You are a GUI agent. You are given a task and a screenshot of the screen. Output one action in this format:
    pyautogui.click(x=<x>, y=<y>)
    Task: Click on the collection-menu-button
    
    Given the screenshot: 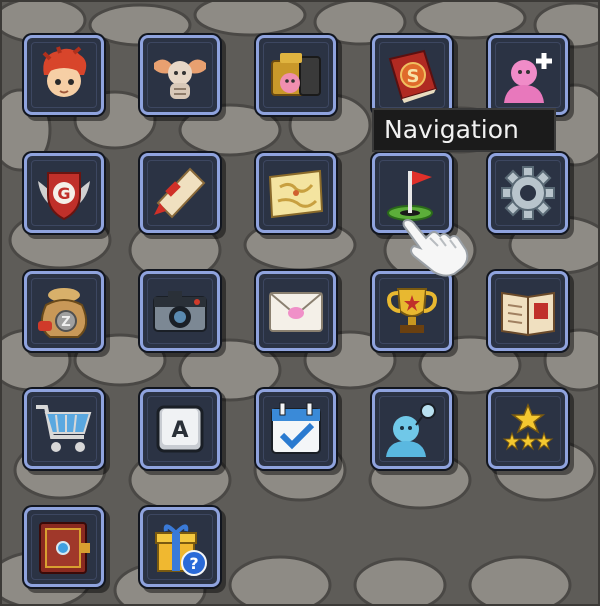 What is the action you would take?
    pyautogui.click(x=528, y=311)
    